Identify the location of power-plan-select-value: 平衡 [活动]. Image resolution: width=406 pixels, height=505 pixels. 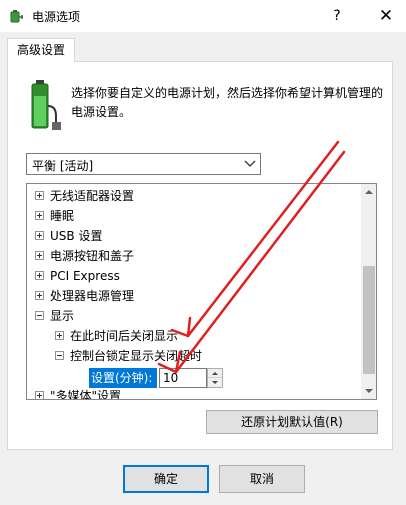
(63, 166).